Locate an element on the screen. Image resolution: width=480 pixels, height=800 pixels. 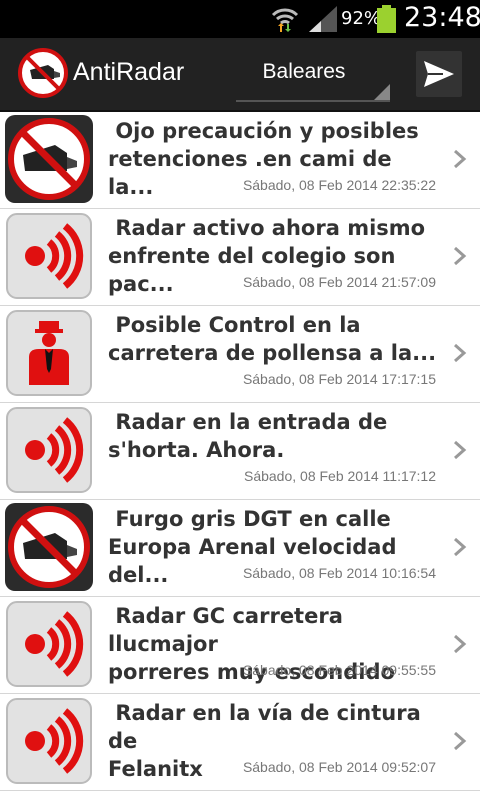
item-date: Sábado, 08 Feb 2014 22:35:22 is located at coordinates (339, 185).